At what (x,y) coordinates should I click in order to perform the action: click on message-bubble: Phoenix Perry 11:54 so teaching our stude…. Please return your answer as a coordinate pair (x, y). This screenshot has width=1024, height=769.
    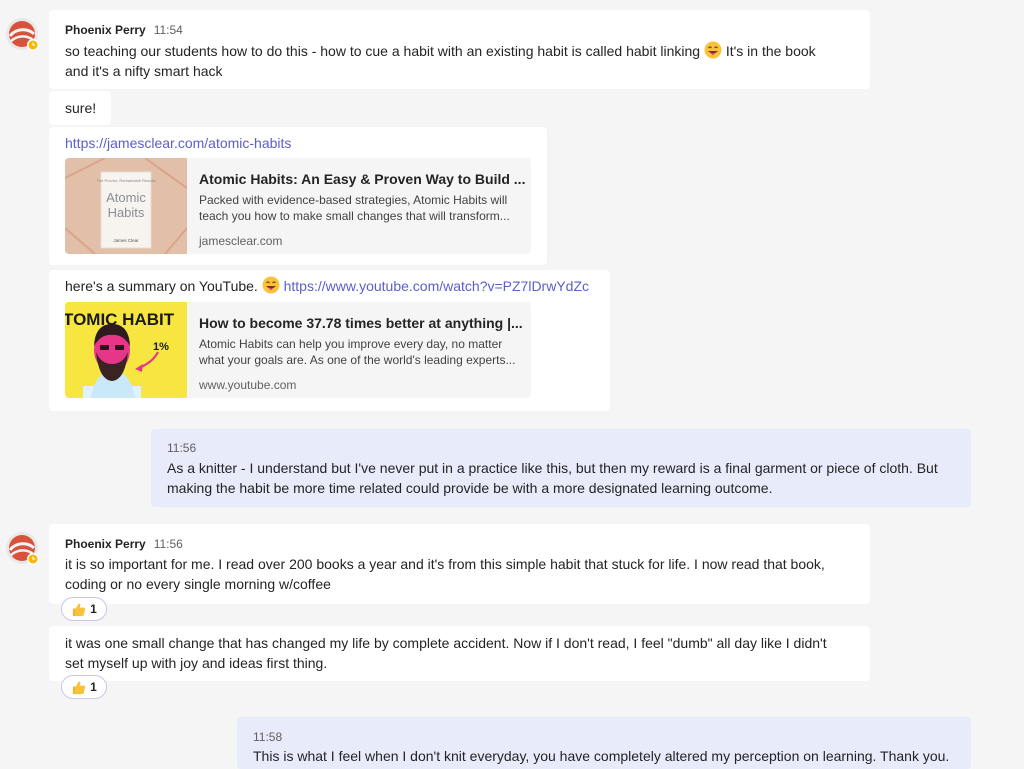
    Looking at the image, I should click on (459, 49).